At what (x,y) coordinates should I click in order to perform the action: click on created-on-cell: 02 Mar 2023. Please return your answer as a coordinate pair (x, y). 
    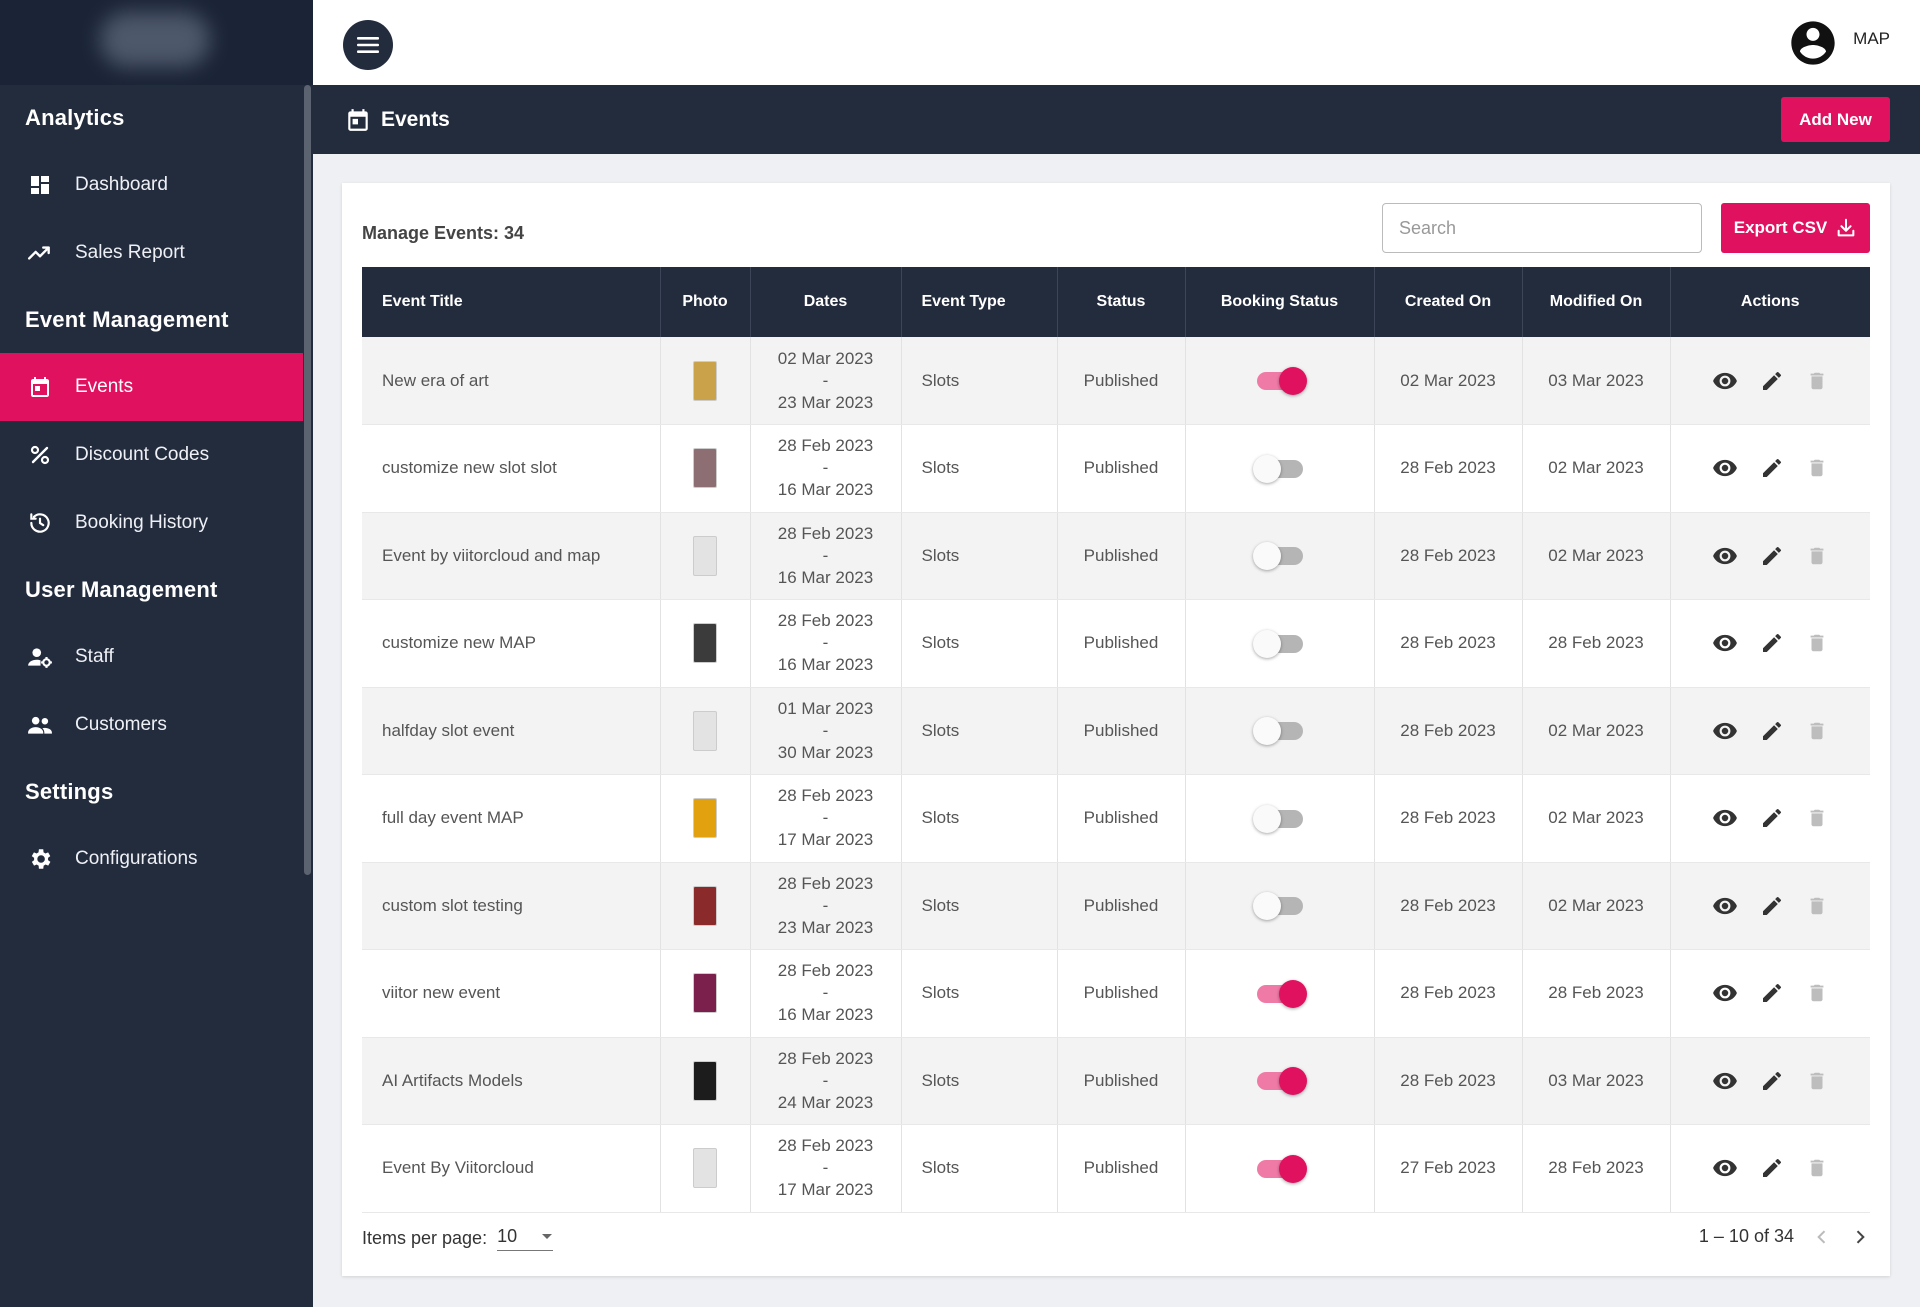
    Looking at the image, I should click on (1448, 381).